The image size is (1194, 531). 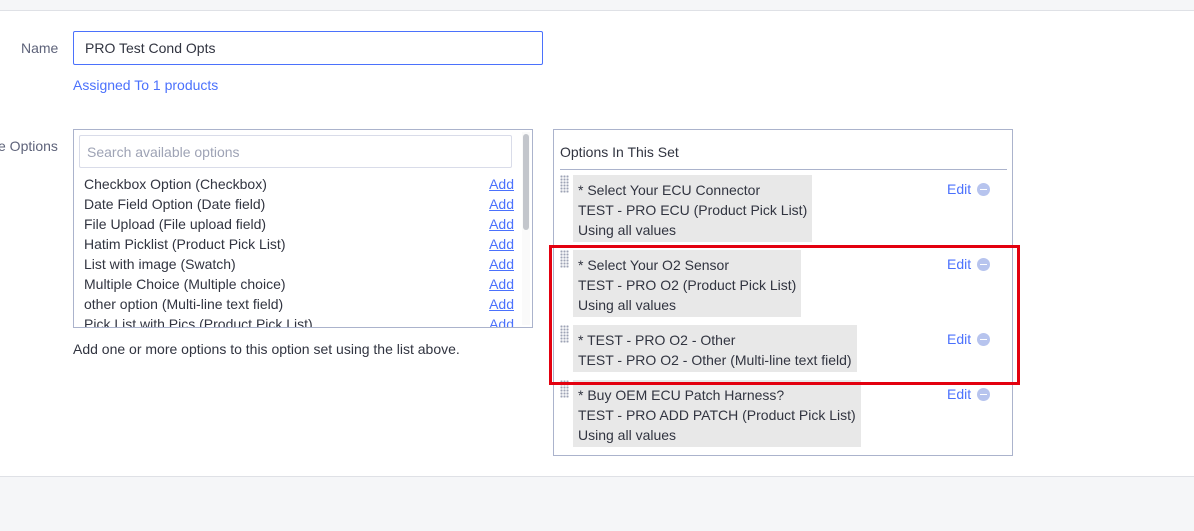 I want to click on top-strip, so click(x=597, y=5).